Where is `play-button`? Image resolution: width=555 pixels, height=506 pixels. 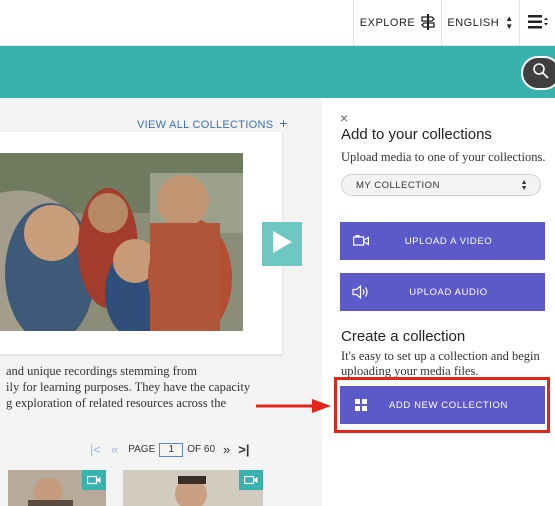 play-button is located at coordinates (282, 244).